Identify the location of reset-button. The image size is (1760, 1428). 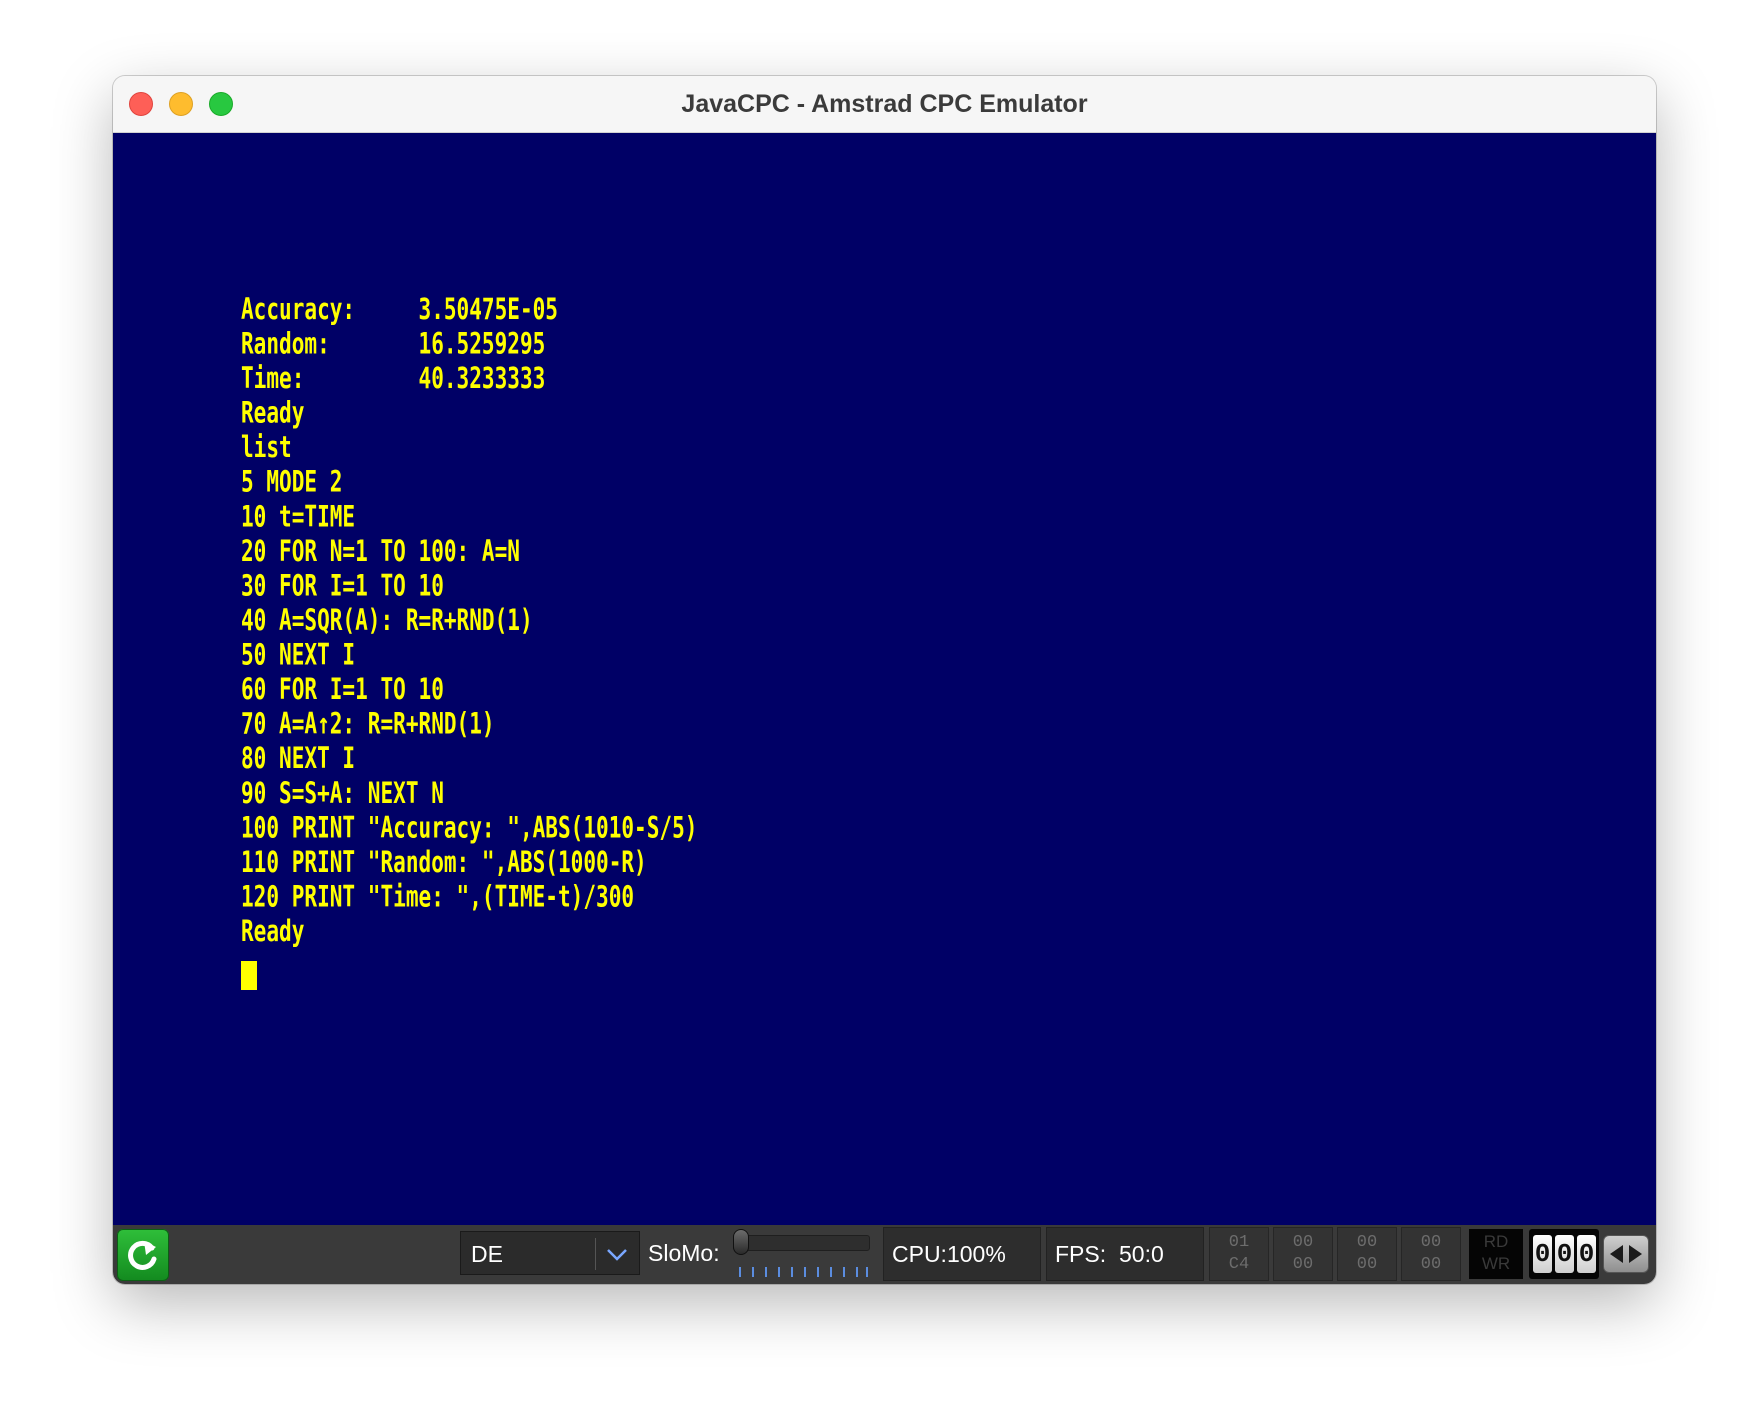
(143, 1255).